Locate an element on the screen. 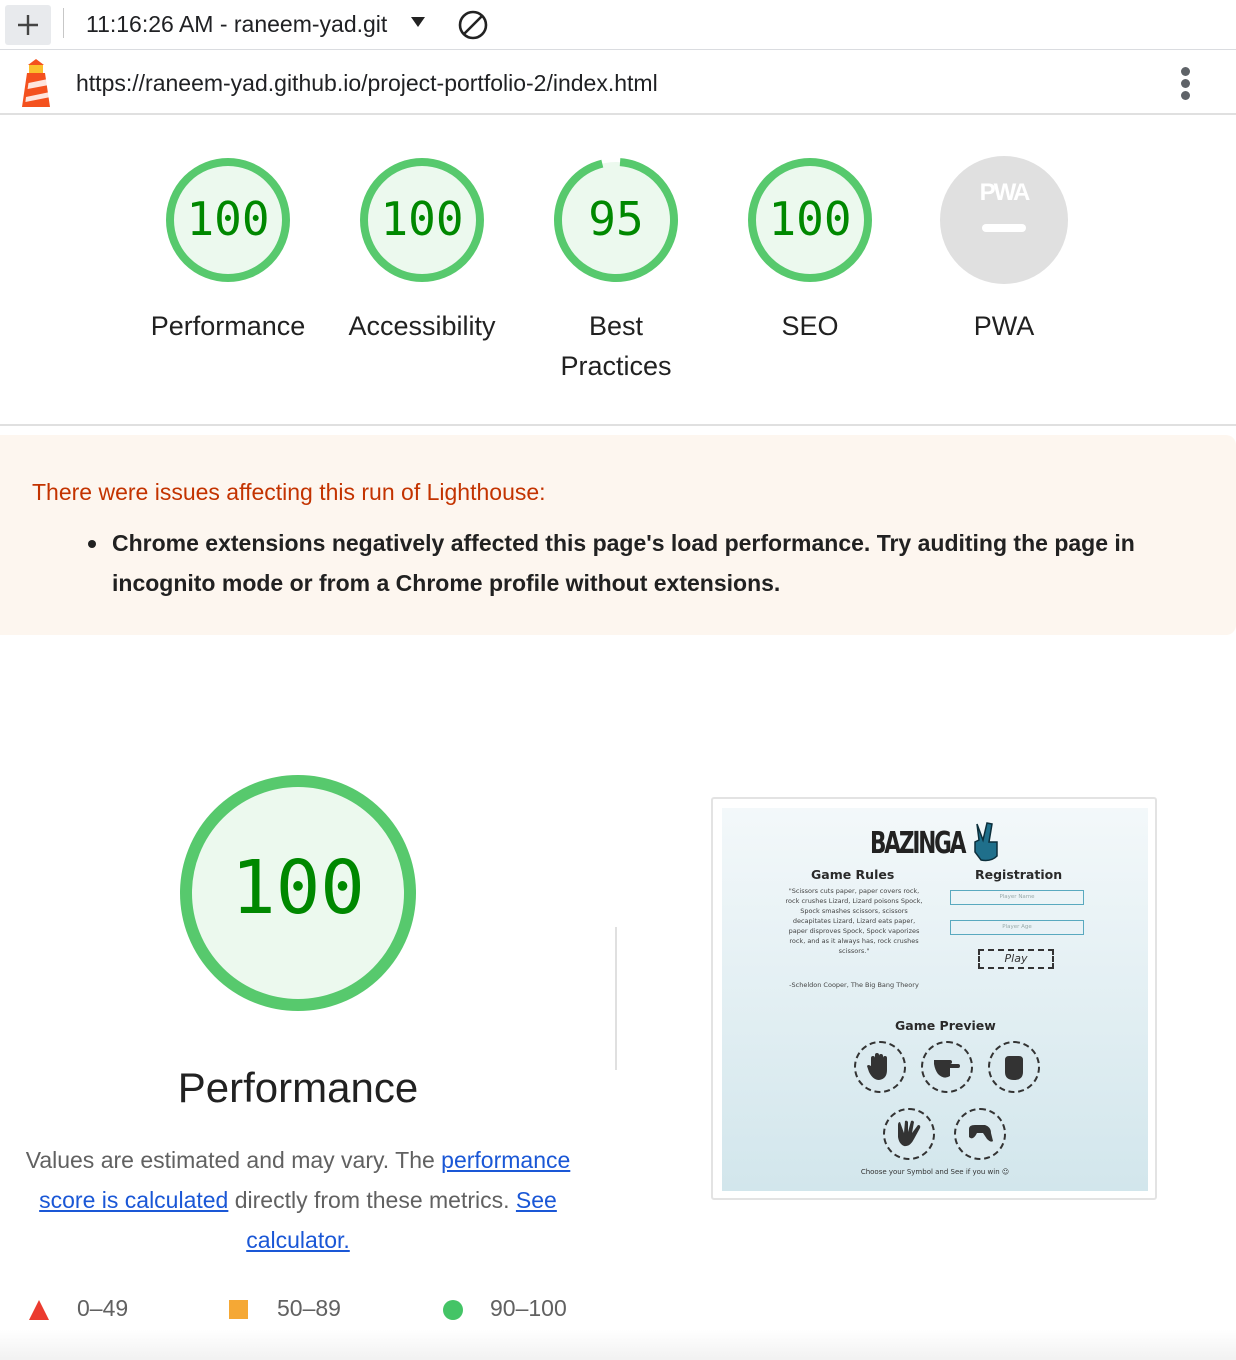 The width and height of the screenshot is (1236, 1360). paper-hand-icon is located at coordinates (880, 1067).